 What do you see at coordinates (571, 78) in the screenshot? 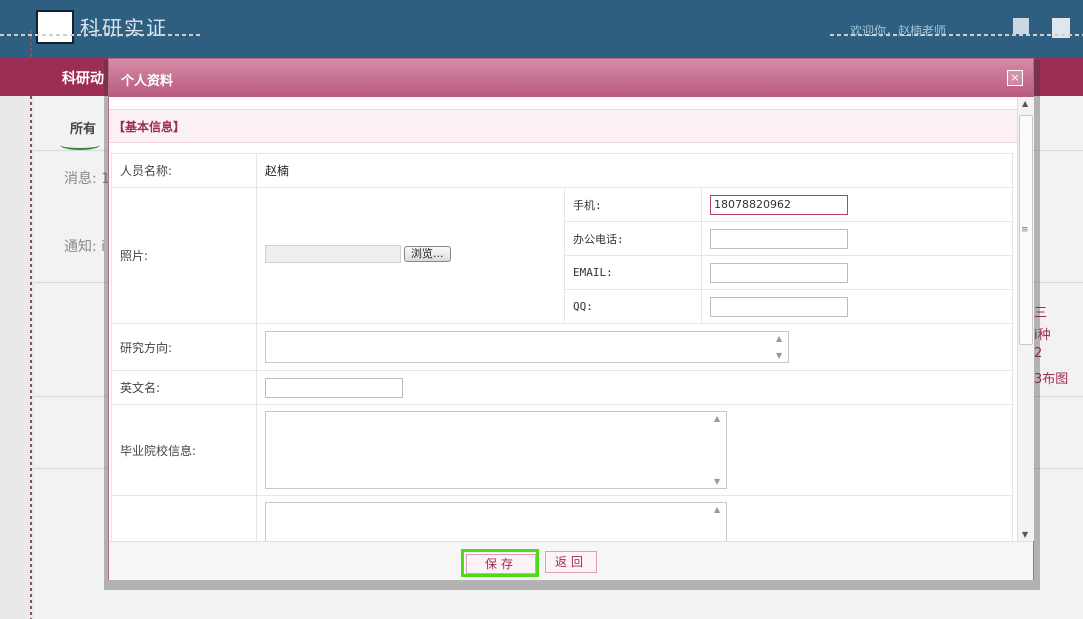
I see `dialog-header: 个人资料 ×` at bounding box center [571, 78].